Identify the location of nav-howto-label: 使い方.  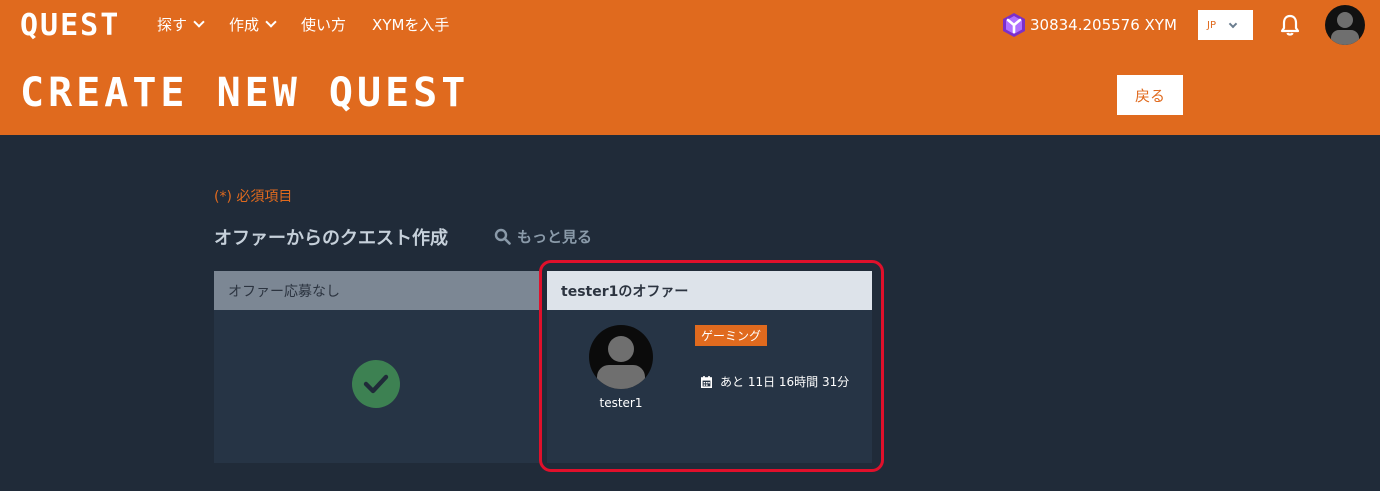
(324, 25).